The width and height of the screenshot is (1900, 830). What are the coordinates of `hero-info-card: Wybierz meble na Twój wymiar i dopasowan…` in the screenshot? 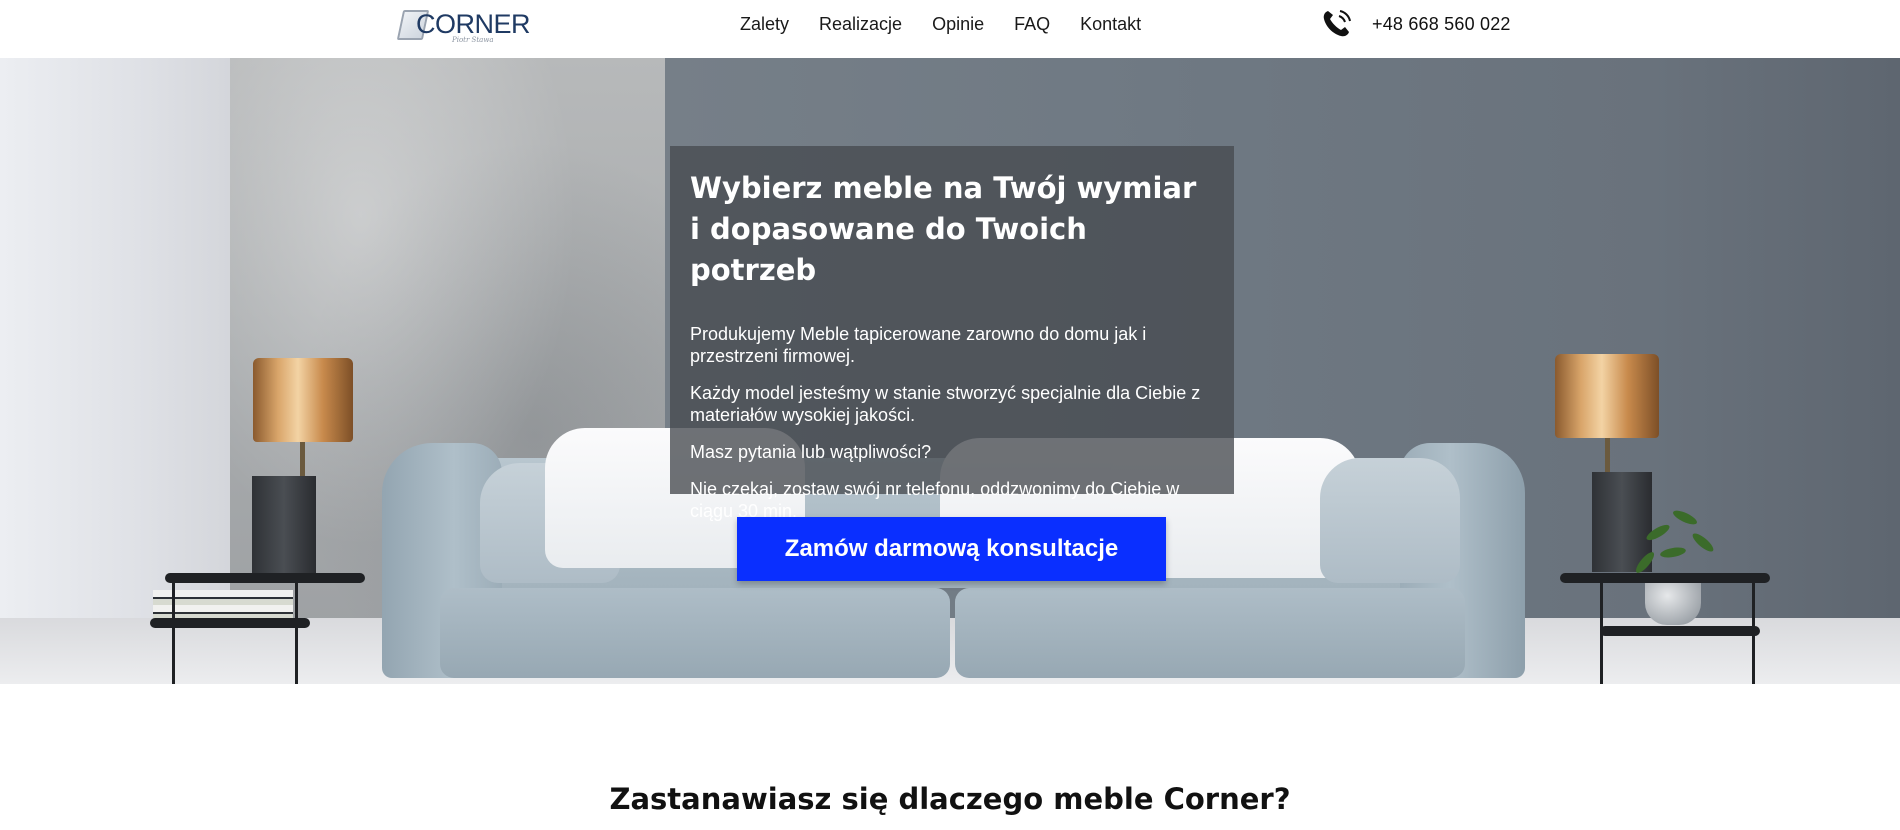 It's located at (952, 333).